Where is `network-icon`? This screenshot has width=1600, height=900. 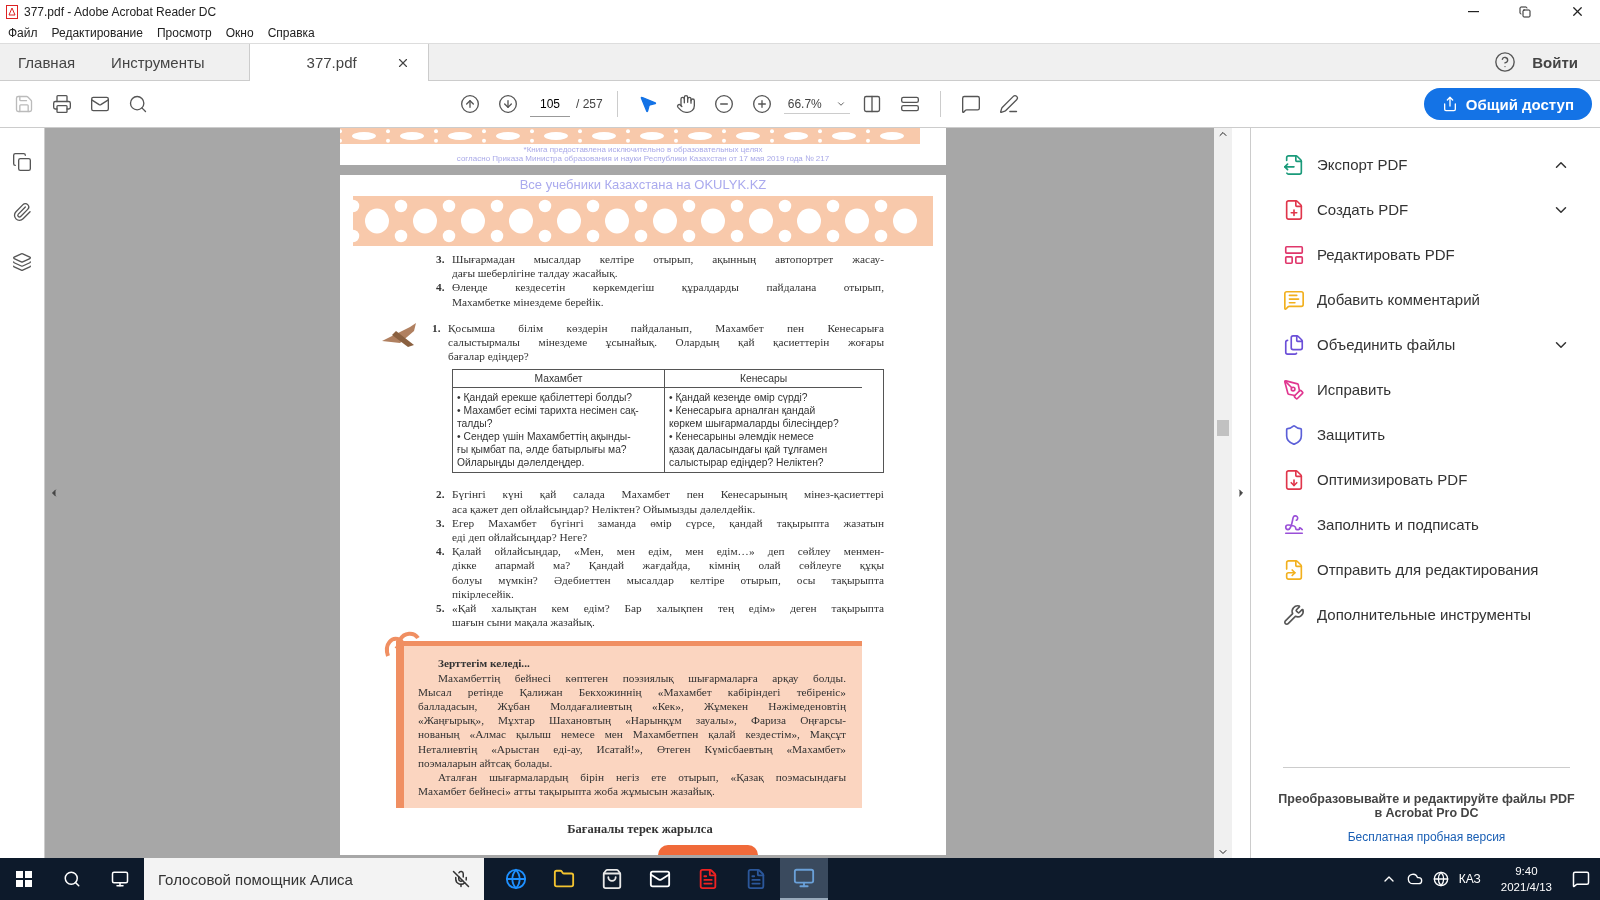
network-icon is located at coordinates (1440, 879).